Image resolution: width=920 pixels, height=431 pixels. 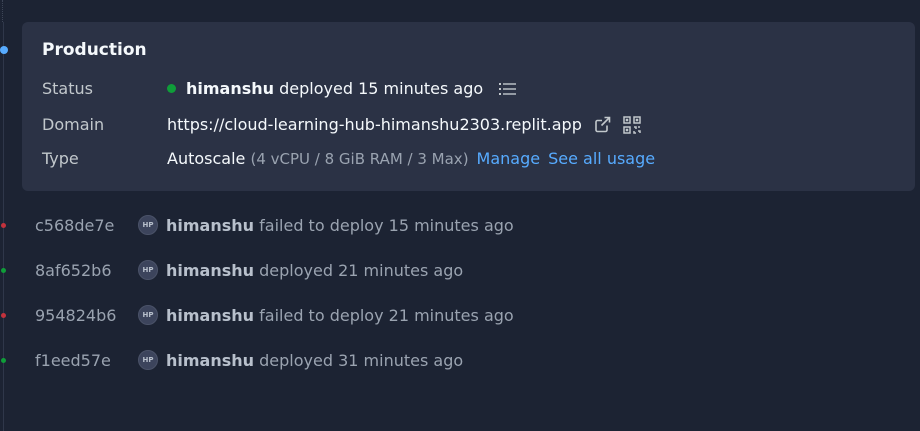 I want to click on type-name: Autoscale, so click(x=206, y=158).